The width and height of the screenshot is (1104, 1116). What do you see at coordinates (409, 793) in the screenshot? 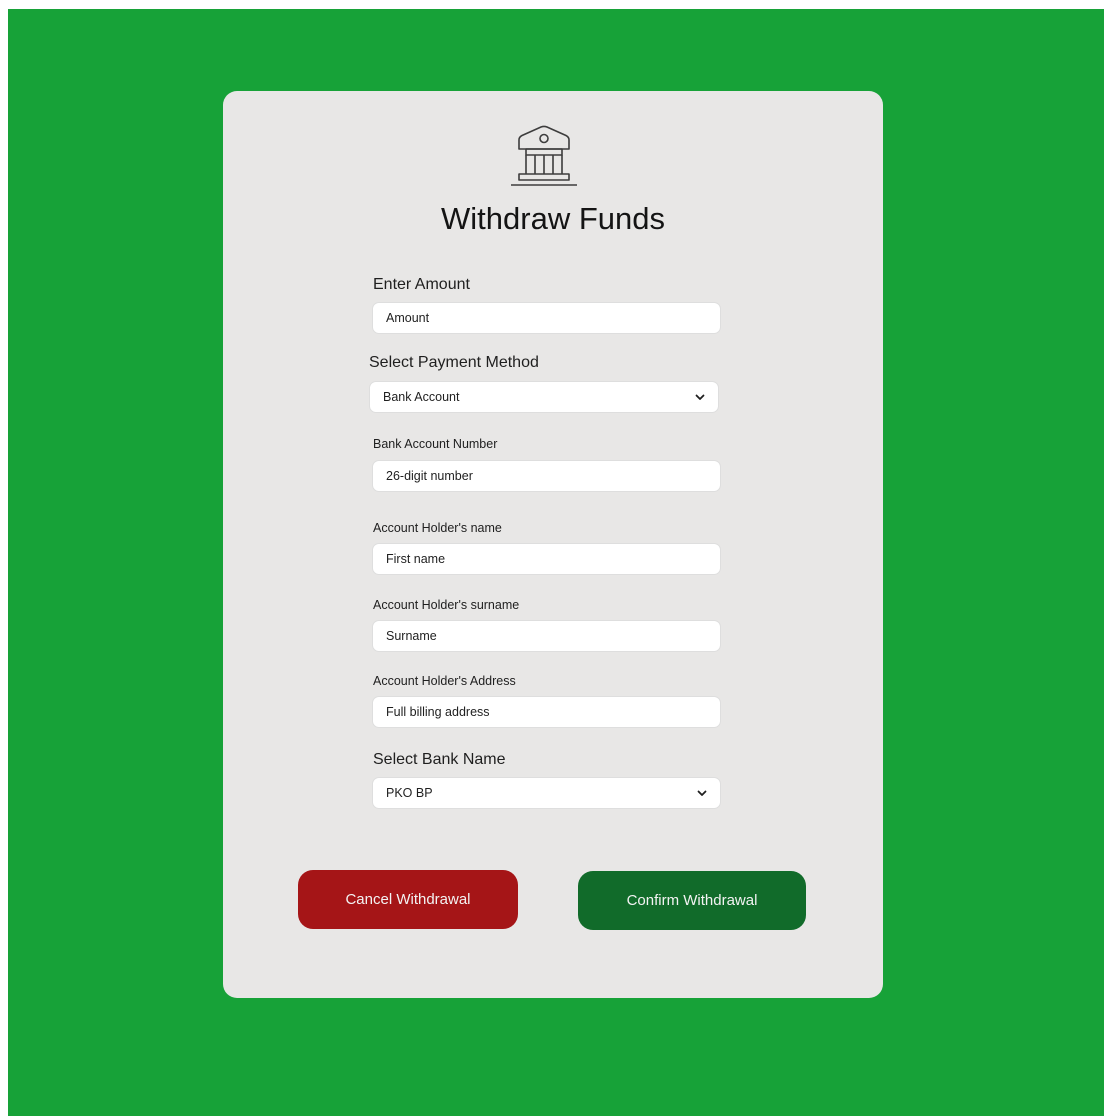
I see `bank-name-value: PKO BP` at bounding box center [409, 793].